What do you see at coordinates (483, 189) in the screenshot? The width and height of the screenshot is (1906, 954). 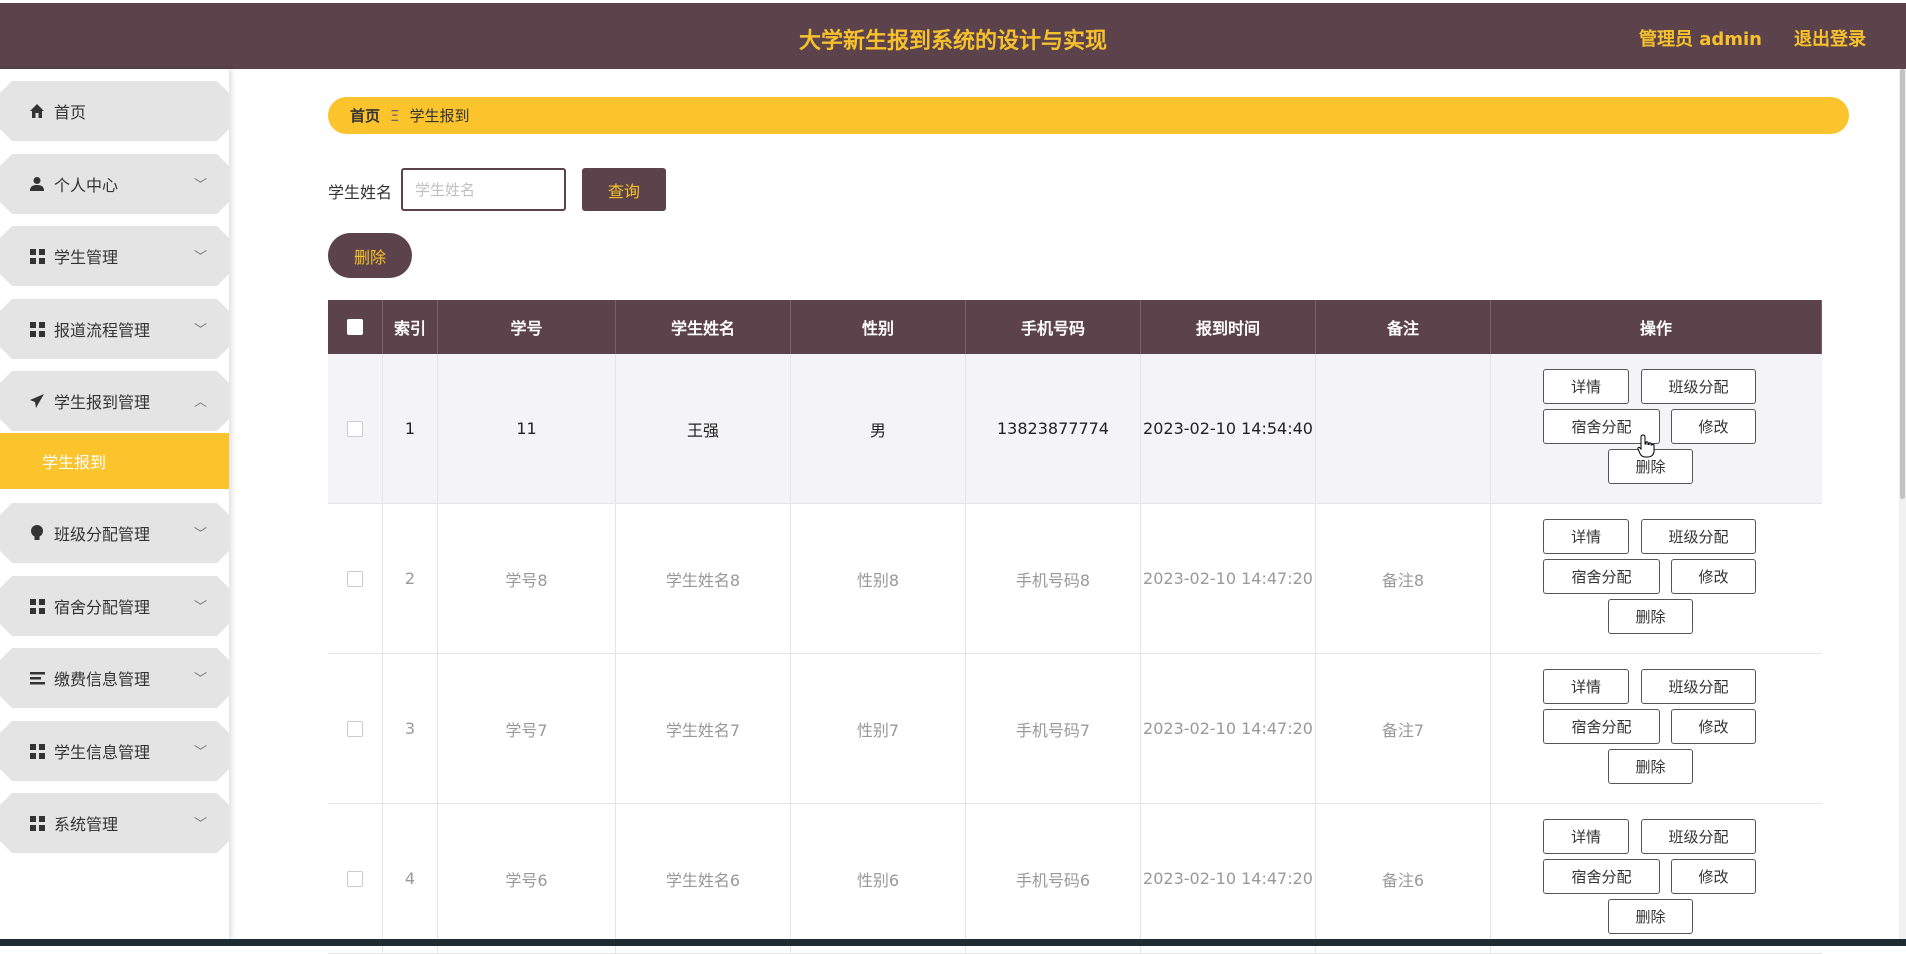 I see `student-name-search-input` at bounding box center [483, 189].